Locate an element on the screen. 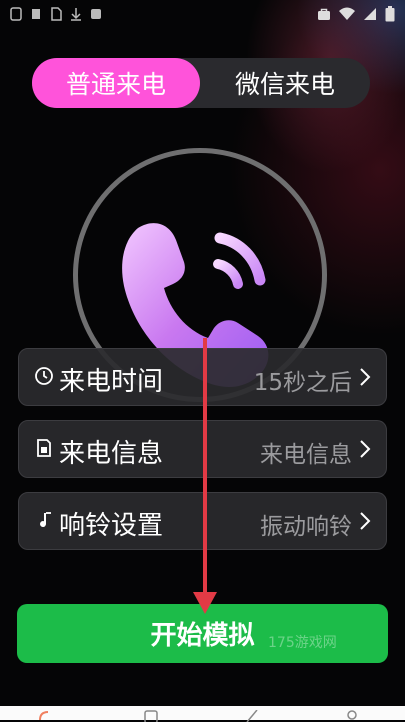 Image resolution: width=405 pixels, height=722 pixels. battery-icon is located at coordinates (390, 14).